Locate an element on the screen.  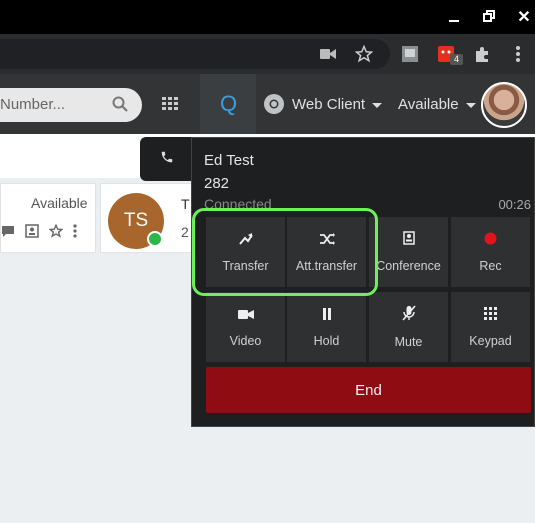
chat-icon is located at coordinates (8, 233).